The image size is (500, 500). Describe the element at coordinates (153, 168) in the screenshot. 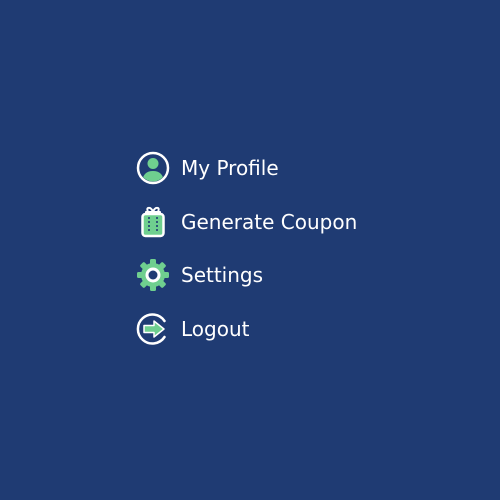

I see `user-profile-icon` at that location.